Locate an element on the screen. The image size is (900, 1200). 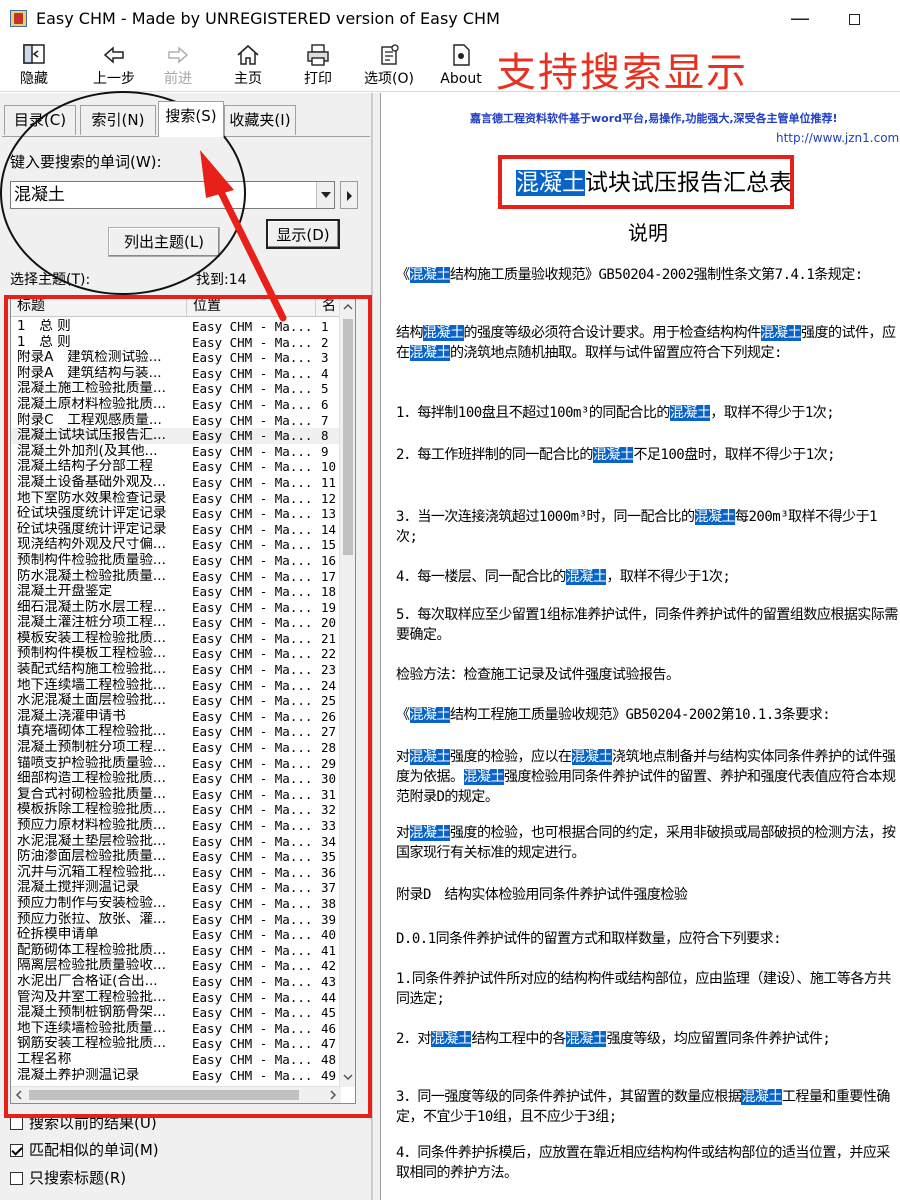
result-row: 细部构造工程检验批质... Easy CHM - Ma... 30 is located at coordinates (176, 779).